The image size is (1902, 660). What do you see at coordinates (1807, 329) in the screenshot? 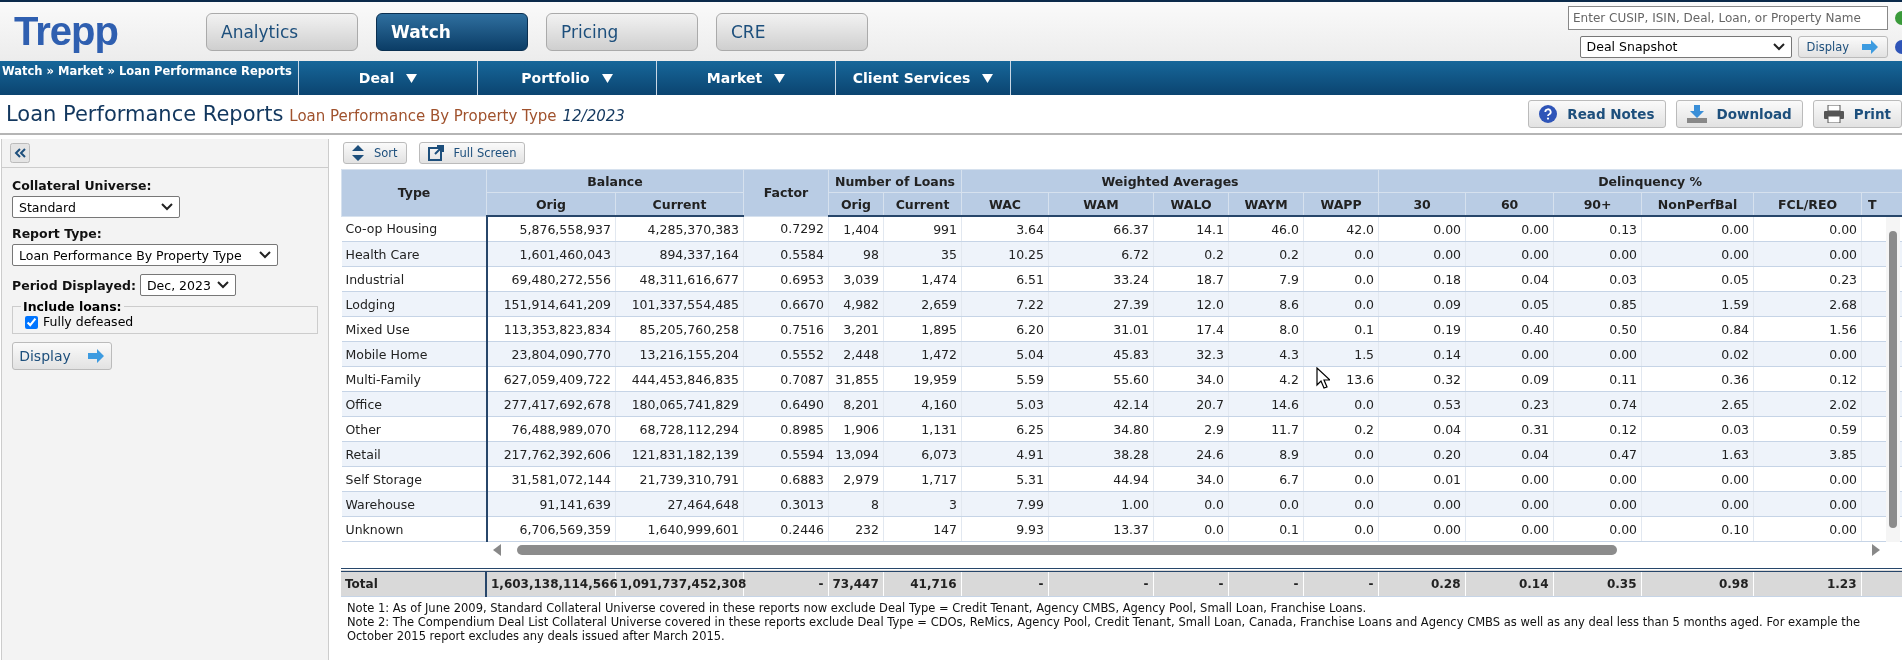
I see `table-cell: 1.56` at bounding box center [1807, 329].